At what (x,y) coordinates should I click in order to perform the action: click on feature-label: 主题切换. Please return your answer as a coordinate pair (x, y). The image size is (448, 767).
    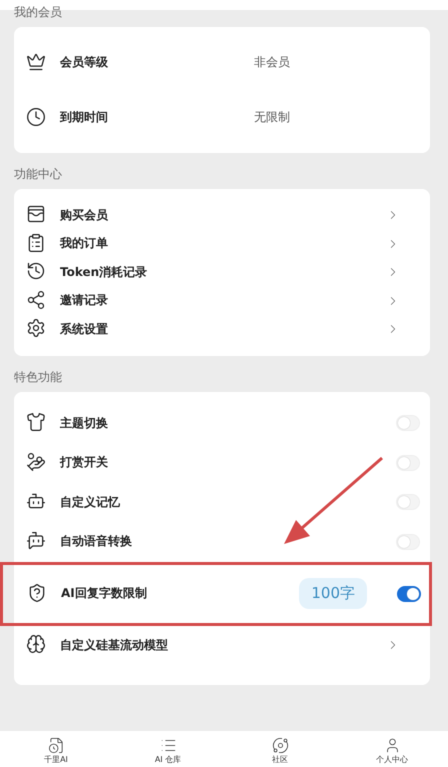
    Looking at the image, I should click on (84, 423).